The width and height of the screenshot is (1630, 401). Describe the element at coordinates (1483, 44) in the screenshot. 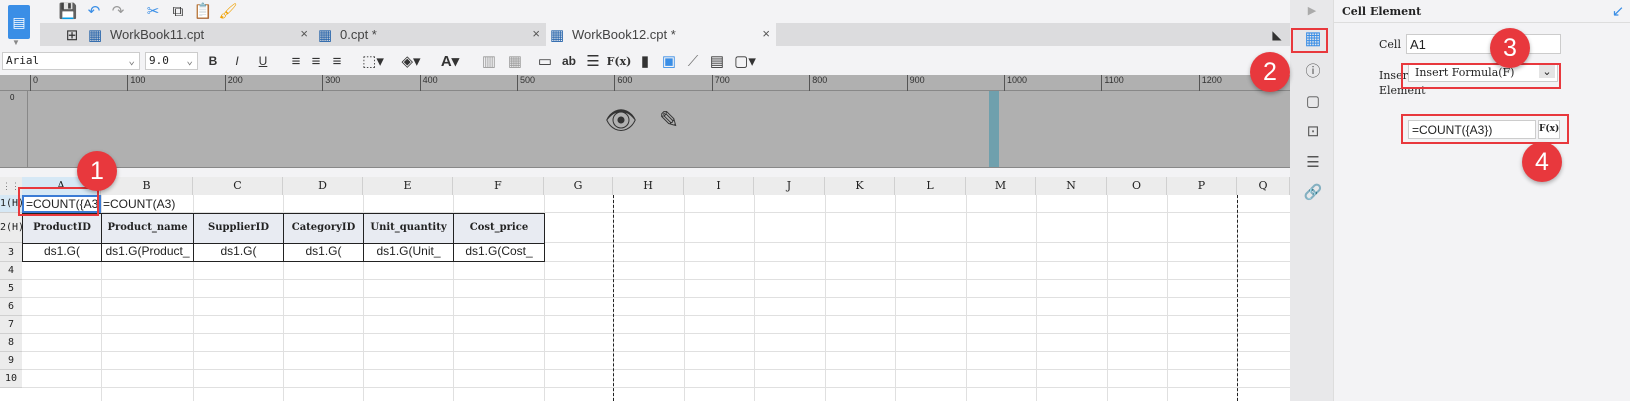

I see `cell-input: A1` at that location.